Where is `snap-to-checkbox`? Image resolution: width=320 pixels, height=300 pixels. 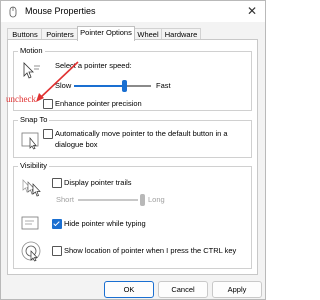 snap-to-checkbox is located at coordinates (48, 134).